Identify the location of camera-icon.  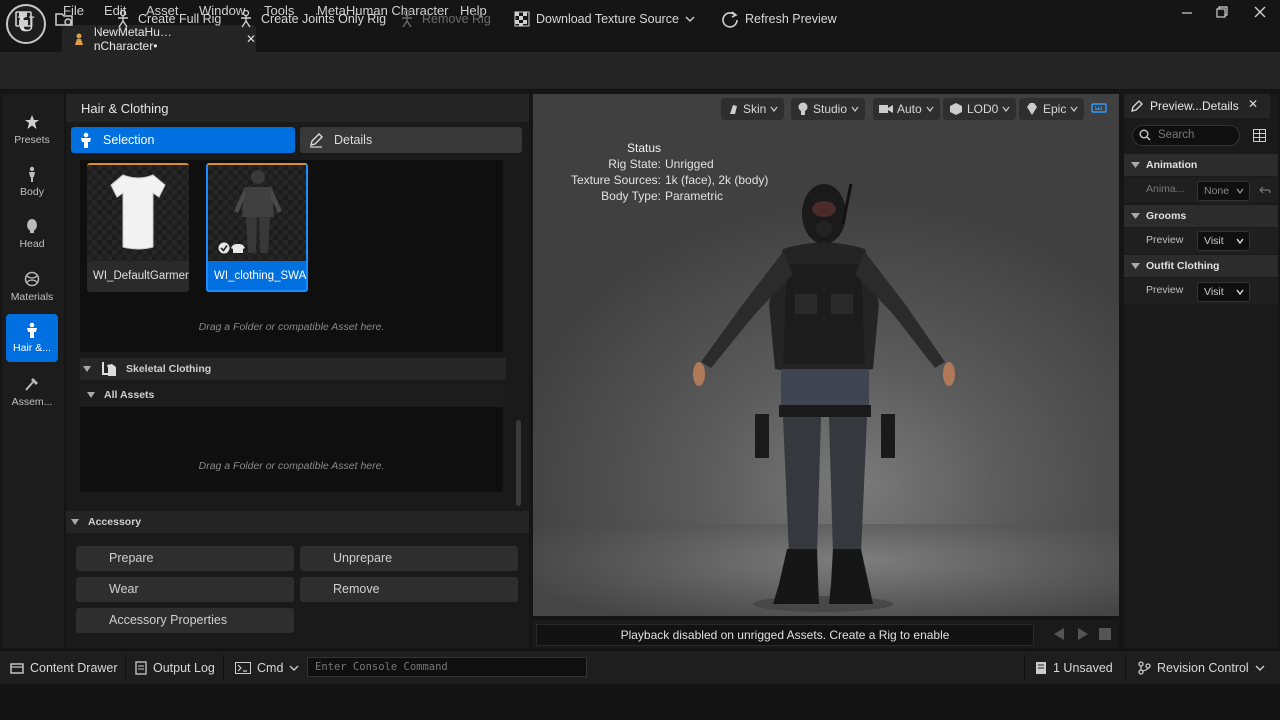
(886, 109).